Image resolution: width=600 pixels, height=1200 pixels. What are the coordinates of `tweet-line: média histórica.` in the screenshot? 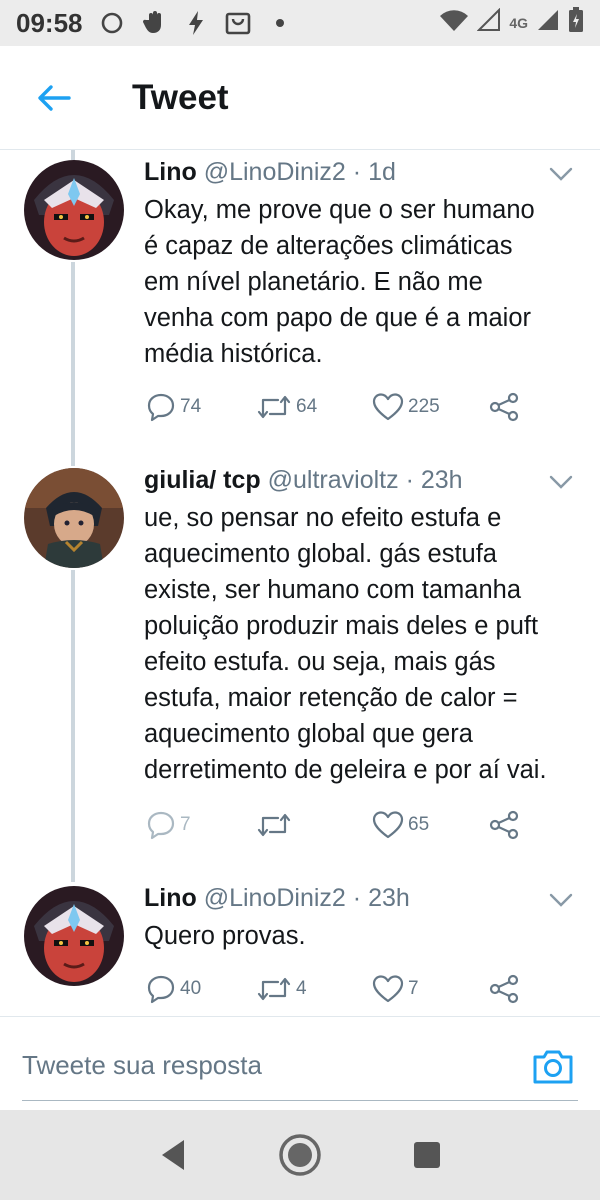 It's located at (233, 354).